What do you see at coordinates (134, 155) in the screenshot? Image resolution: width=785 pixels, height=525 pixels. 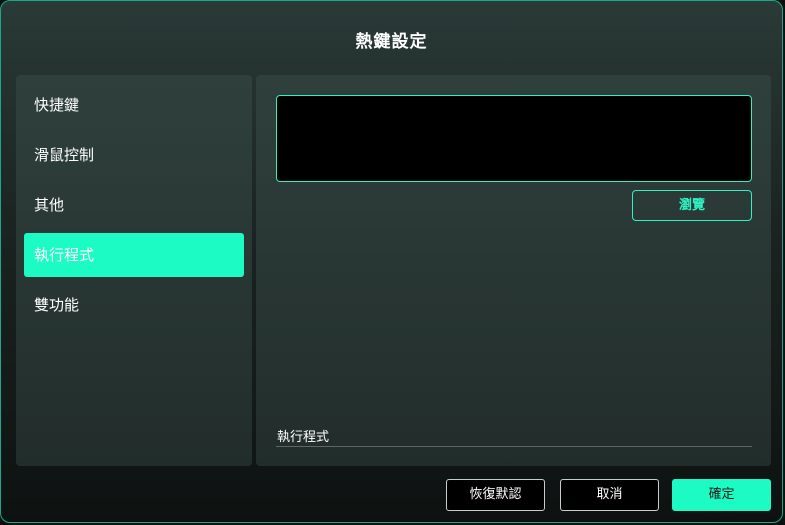 I see `sidebar-item-mouse-control: 滑鼠控制` at bounding box center [134, 155].